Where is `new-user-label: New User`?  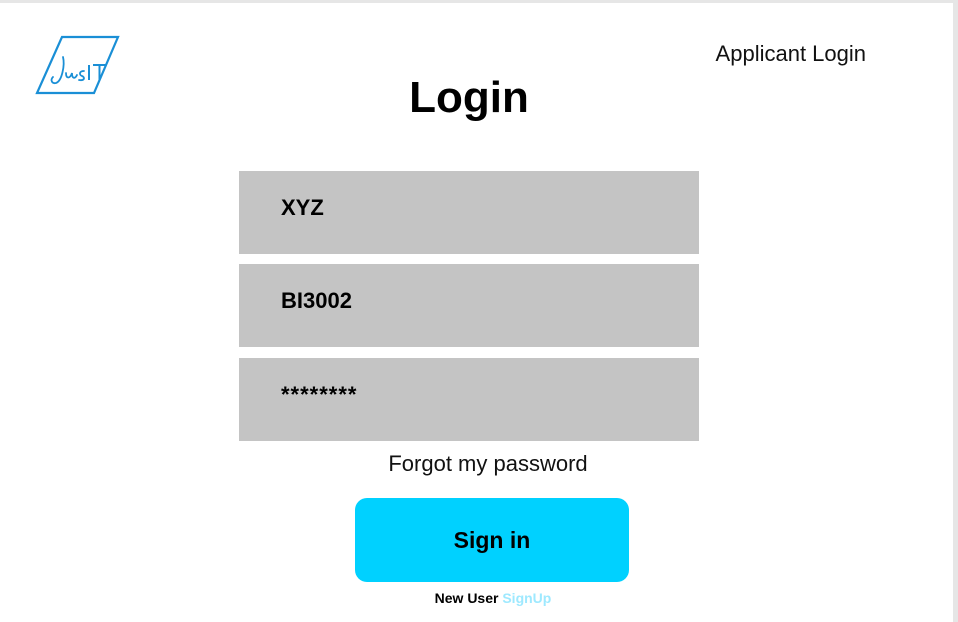
new-user-label: New User is located at coordinates (468, 598).